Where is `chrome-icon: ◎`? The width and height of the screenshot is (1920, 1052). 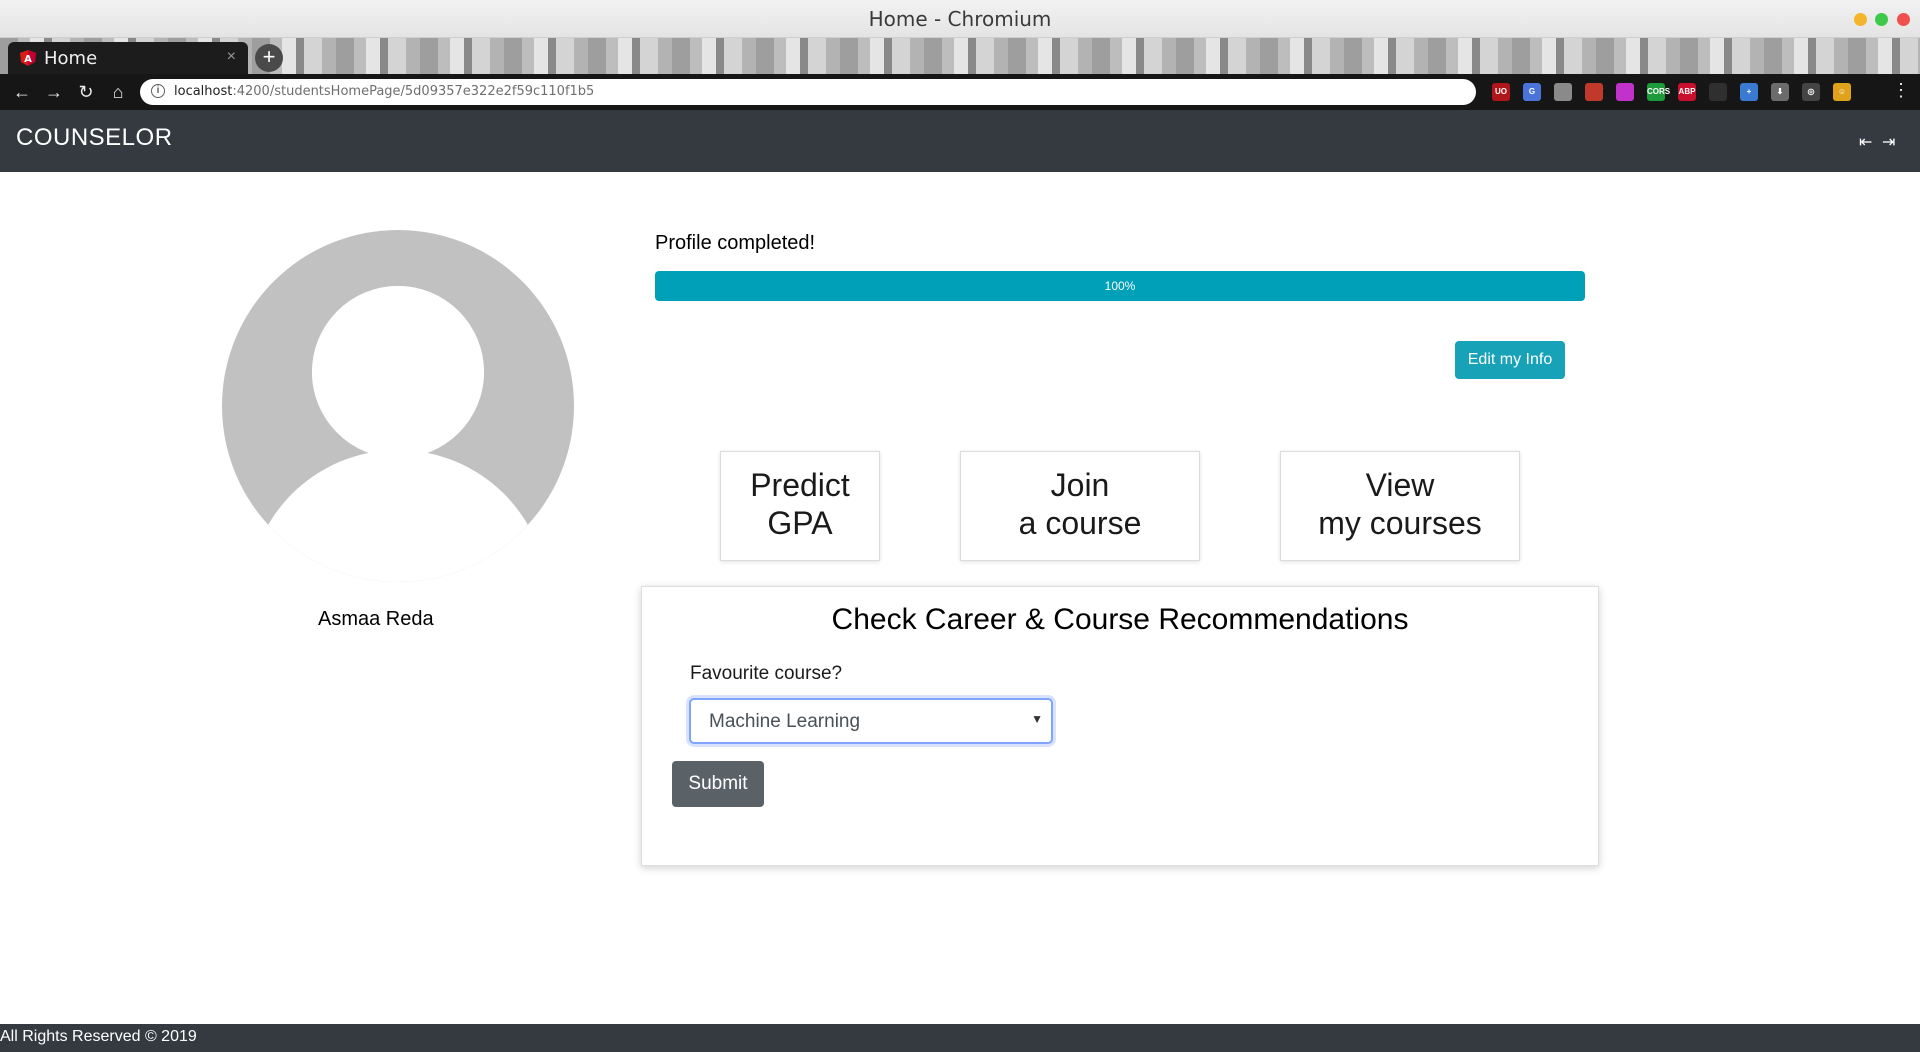 chrome-icon: ◎ is located at coordinates (1811, 92).